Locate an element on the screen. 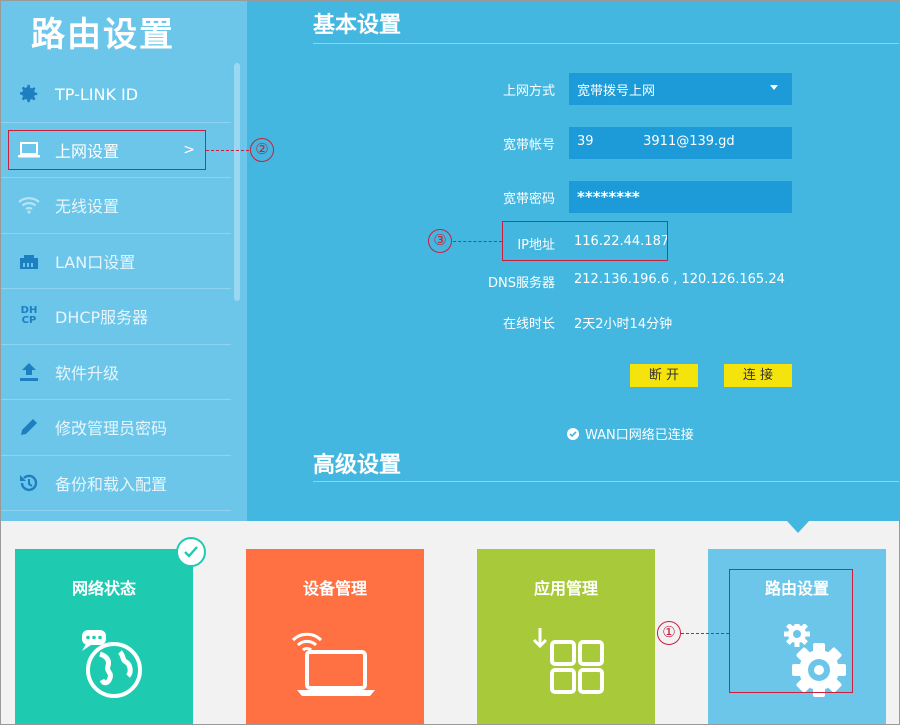 The height and width of the screenshot is (725, 900). account-input: 39 3911@139.gd is located at coordinates (680, 143).